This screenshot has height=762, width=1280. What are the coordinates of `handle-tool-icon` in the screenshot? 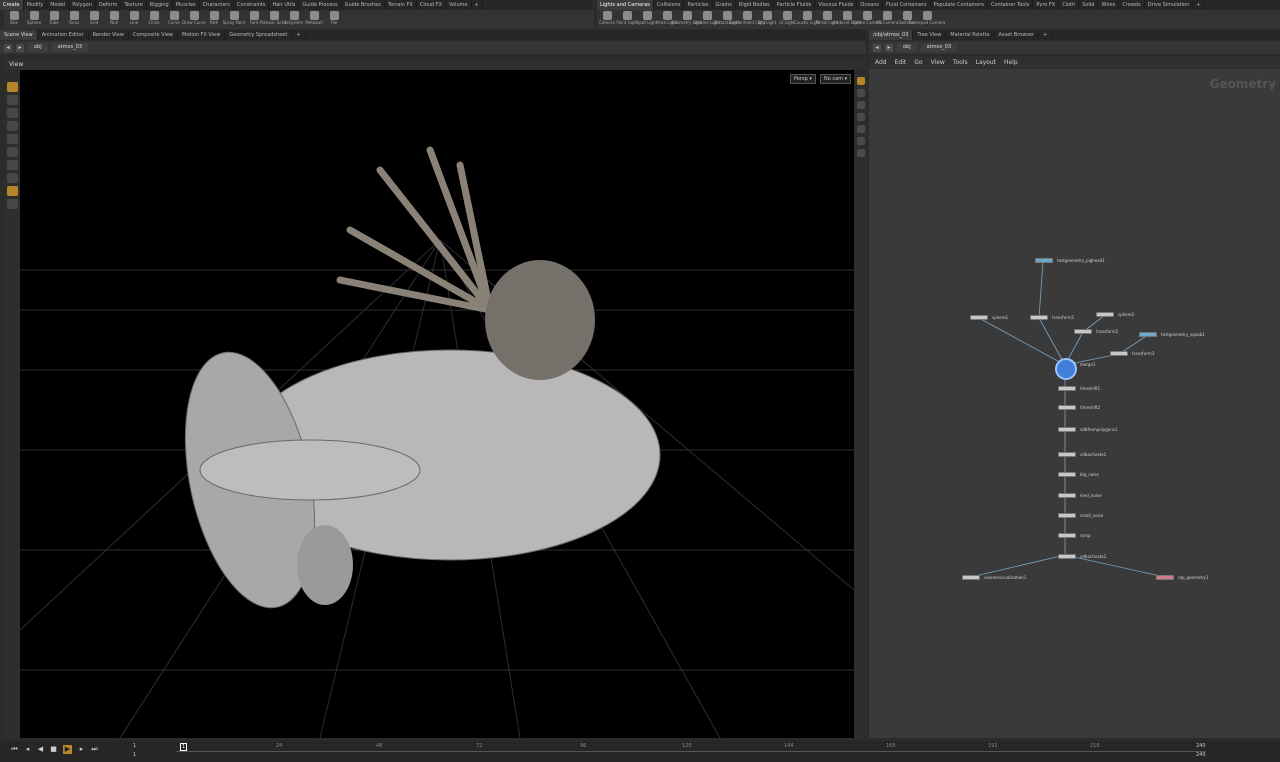 It's located at (12, 152).